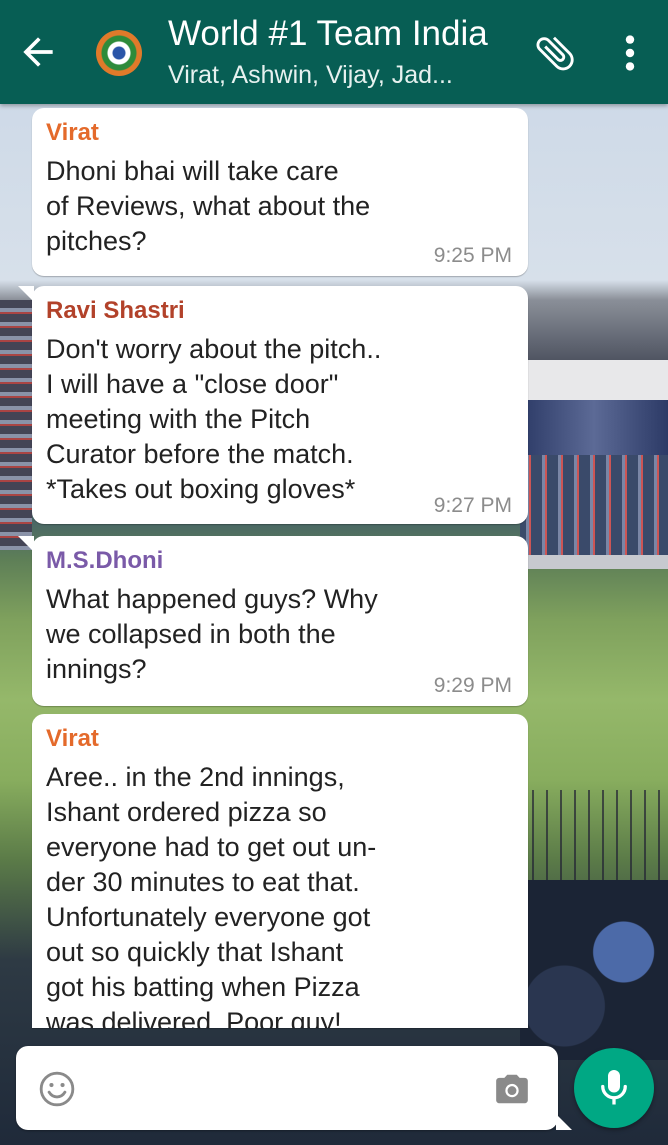  Describe the element at coordinates (16, 425) in the screenshot. I see `wallpaper-stand-left` at that location.